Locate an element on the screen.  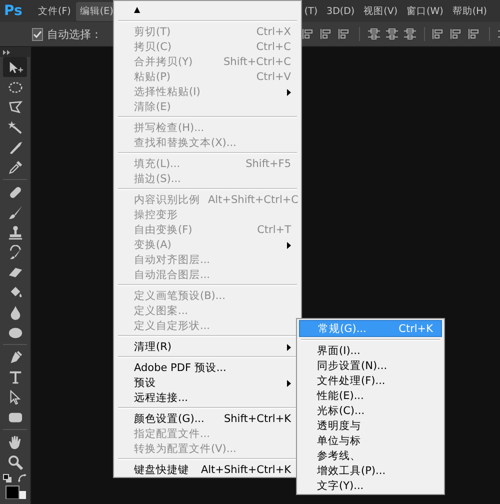
menu-item: 预设 is located at coordinates (207, 382).